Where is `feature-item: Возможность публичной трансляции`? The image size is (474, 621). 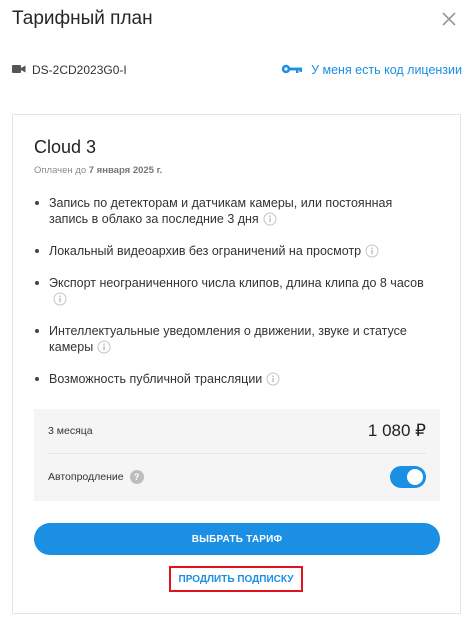
feature-item: Возможность публичной трансляции is located at coordinates (234, 379).